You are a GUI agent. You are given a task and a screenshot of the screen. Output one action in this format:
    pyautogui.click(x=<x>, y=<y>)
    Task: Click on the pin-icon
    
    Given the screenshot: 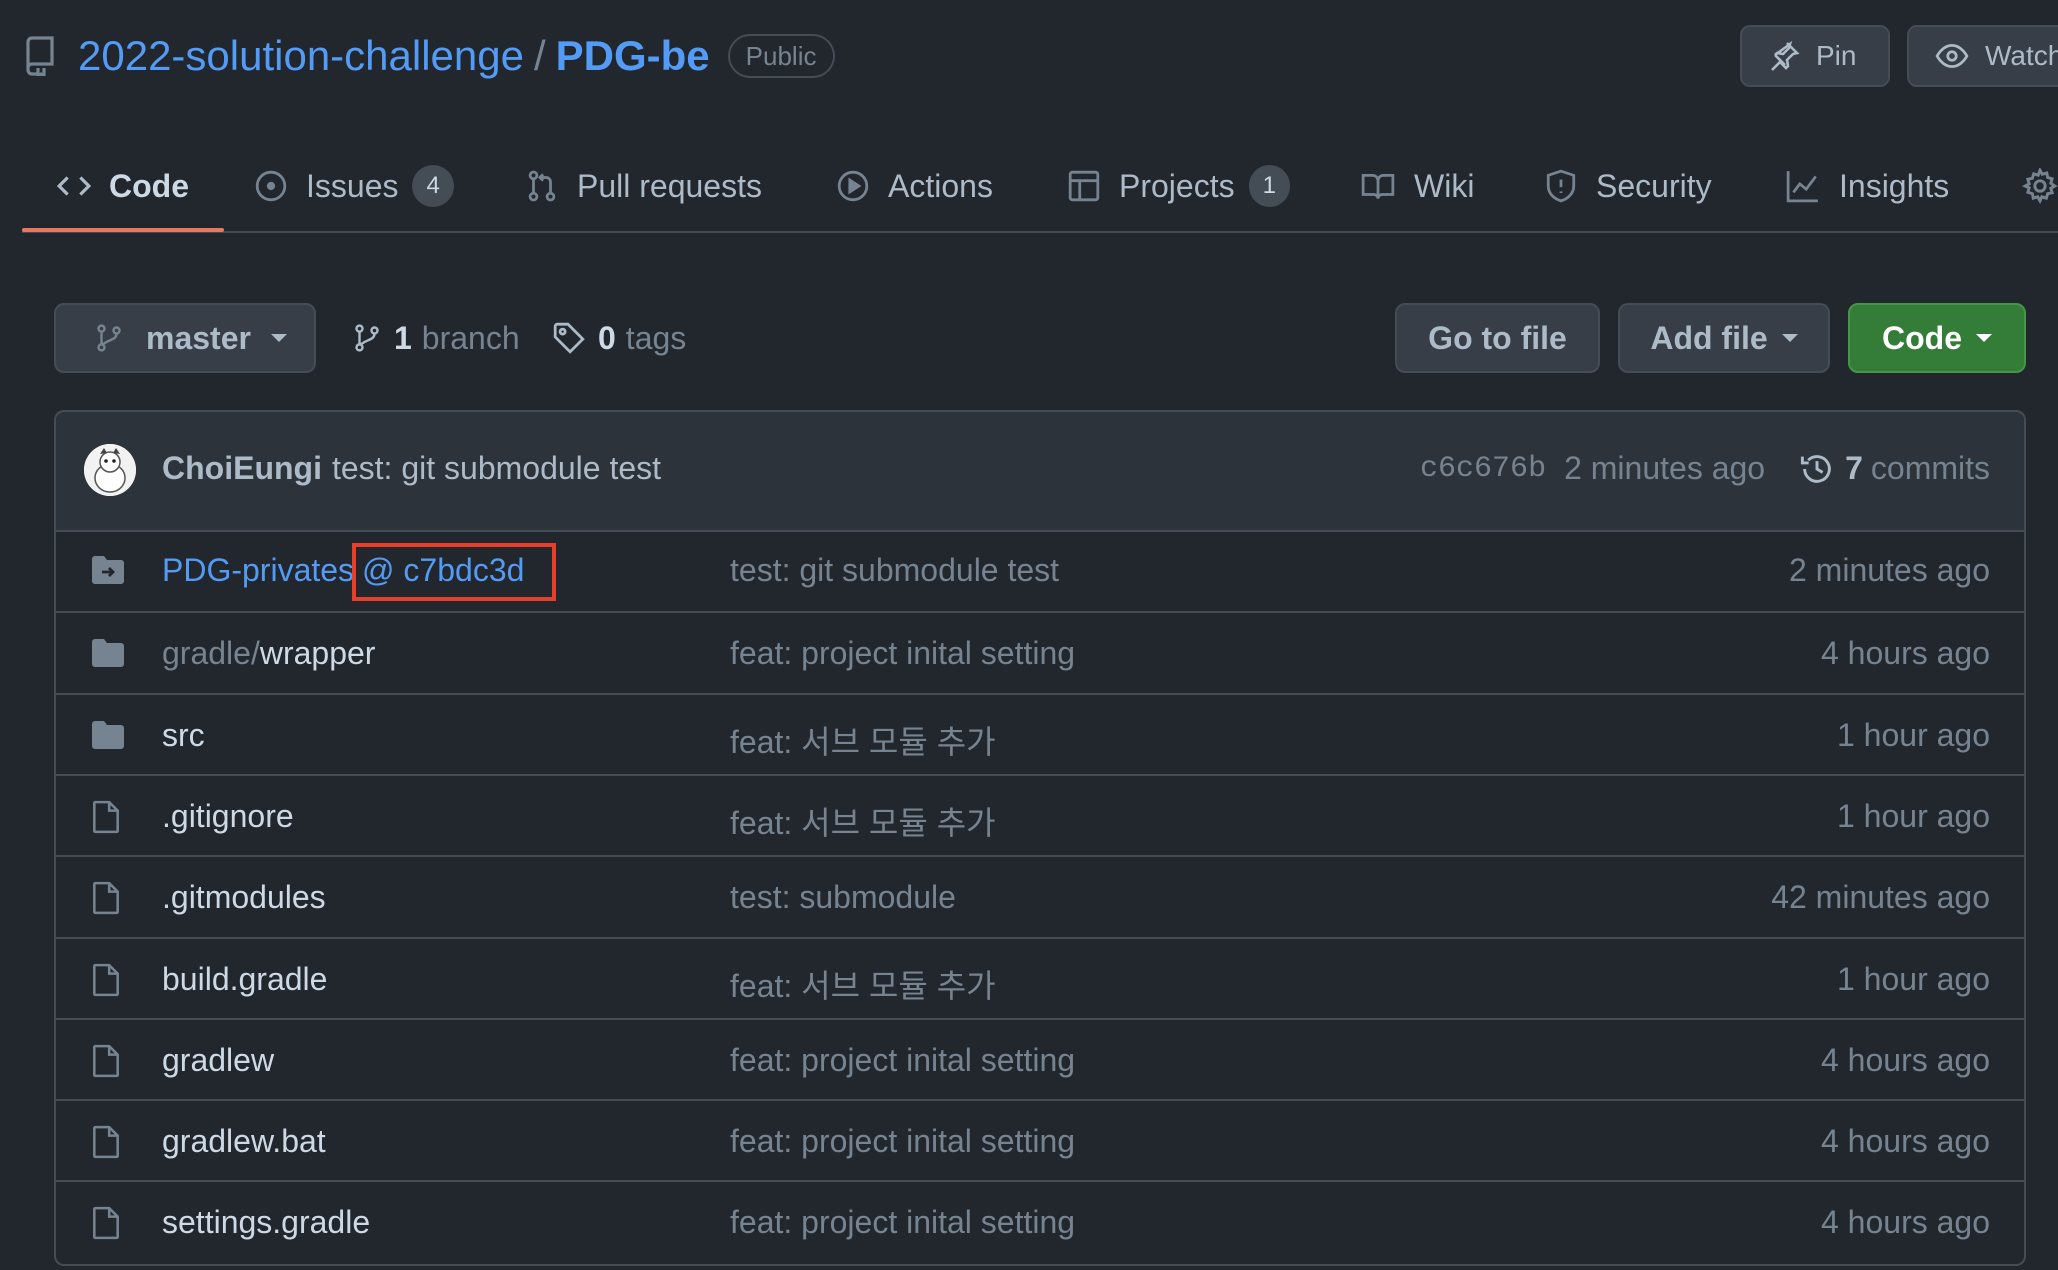 What is the action you would take?
    pyautogui.click(x=1785, y=55)
    